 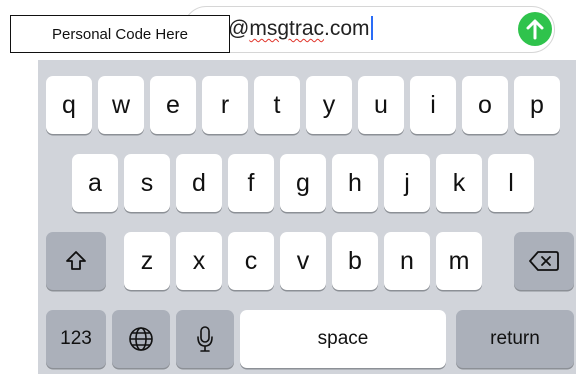 I want to click on key-j: j, so click(x=407, y=183).